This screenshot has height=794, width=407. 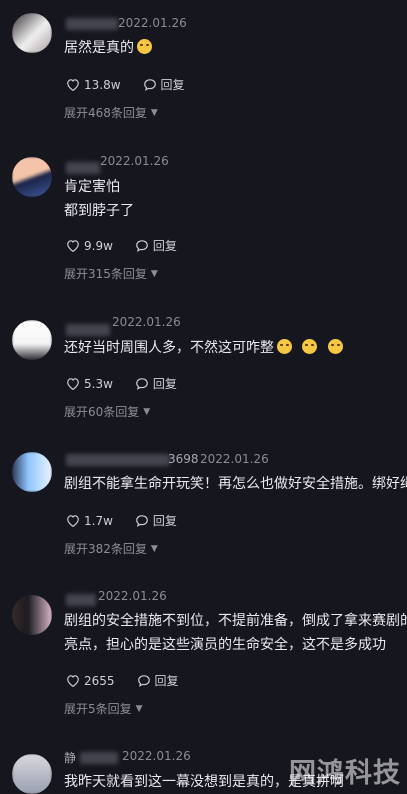 What do you see at coordinates (133, 680) in the screenshot?
I see `comment-actions: 2655 回复` at bounding box center [133, 680].